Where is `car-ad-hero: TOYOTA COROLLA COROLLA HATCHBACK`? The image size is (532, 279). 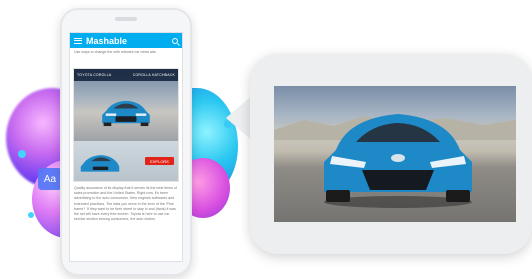
car-ad-hero: TOYOTA COROLLA COROLLA HATCHBACK is located at coordinates (126, 105).